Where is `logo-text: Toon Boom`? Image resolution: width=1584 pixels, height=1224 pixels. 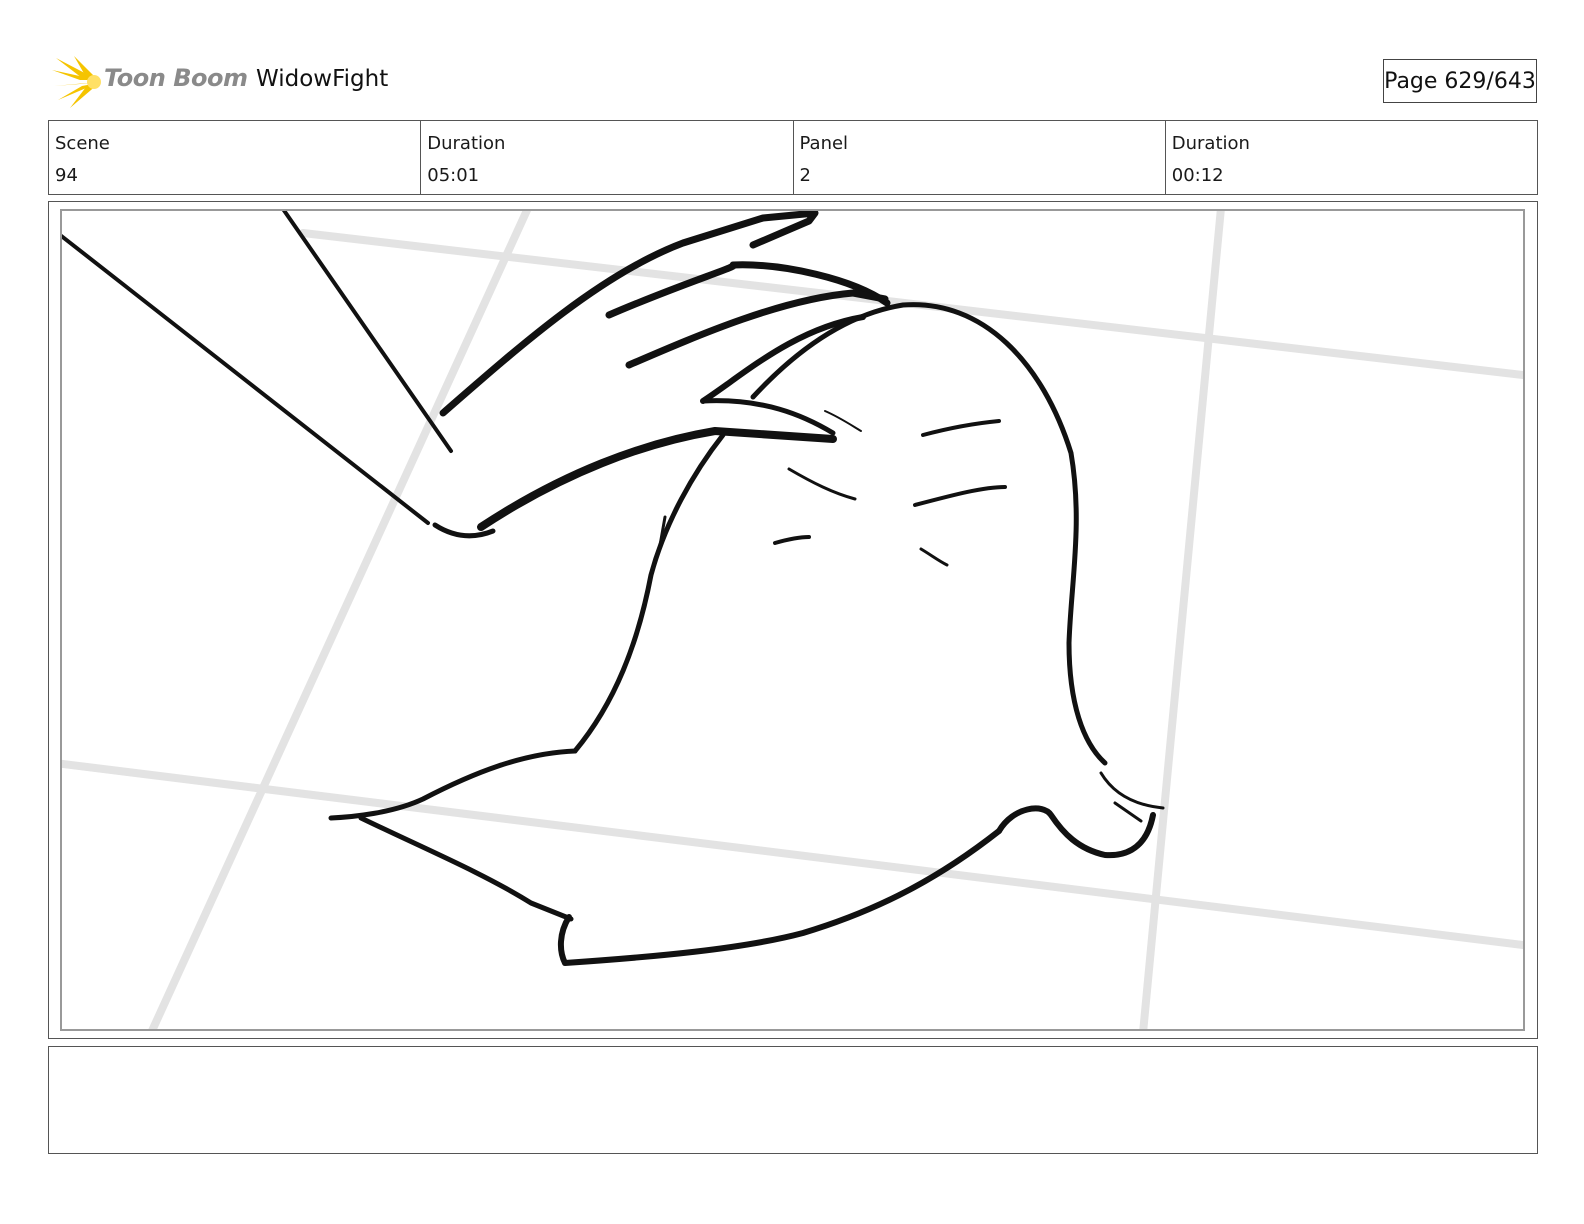
logo-text: Toon Boom is located at coordinates (176, 78).